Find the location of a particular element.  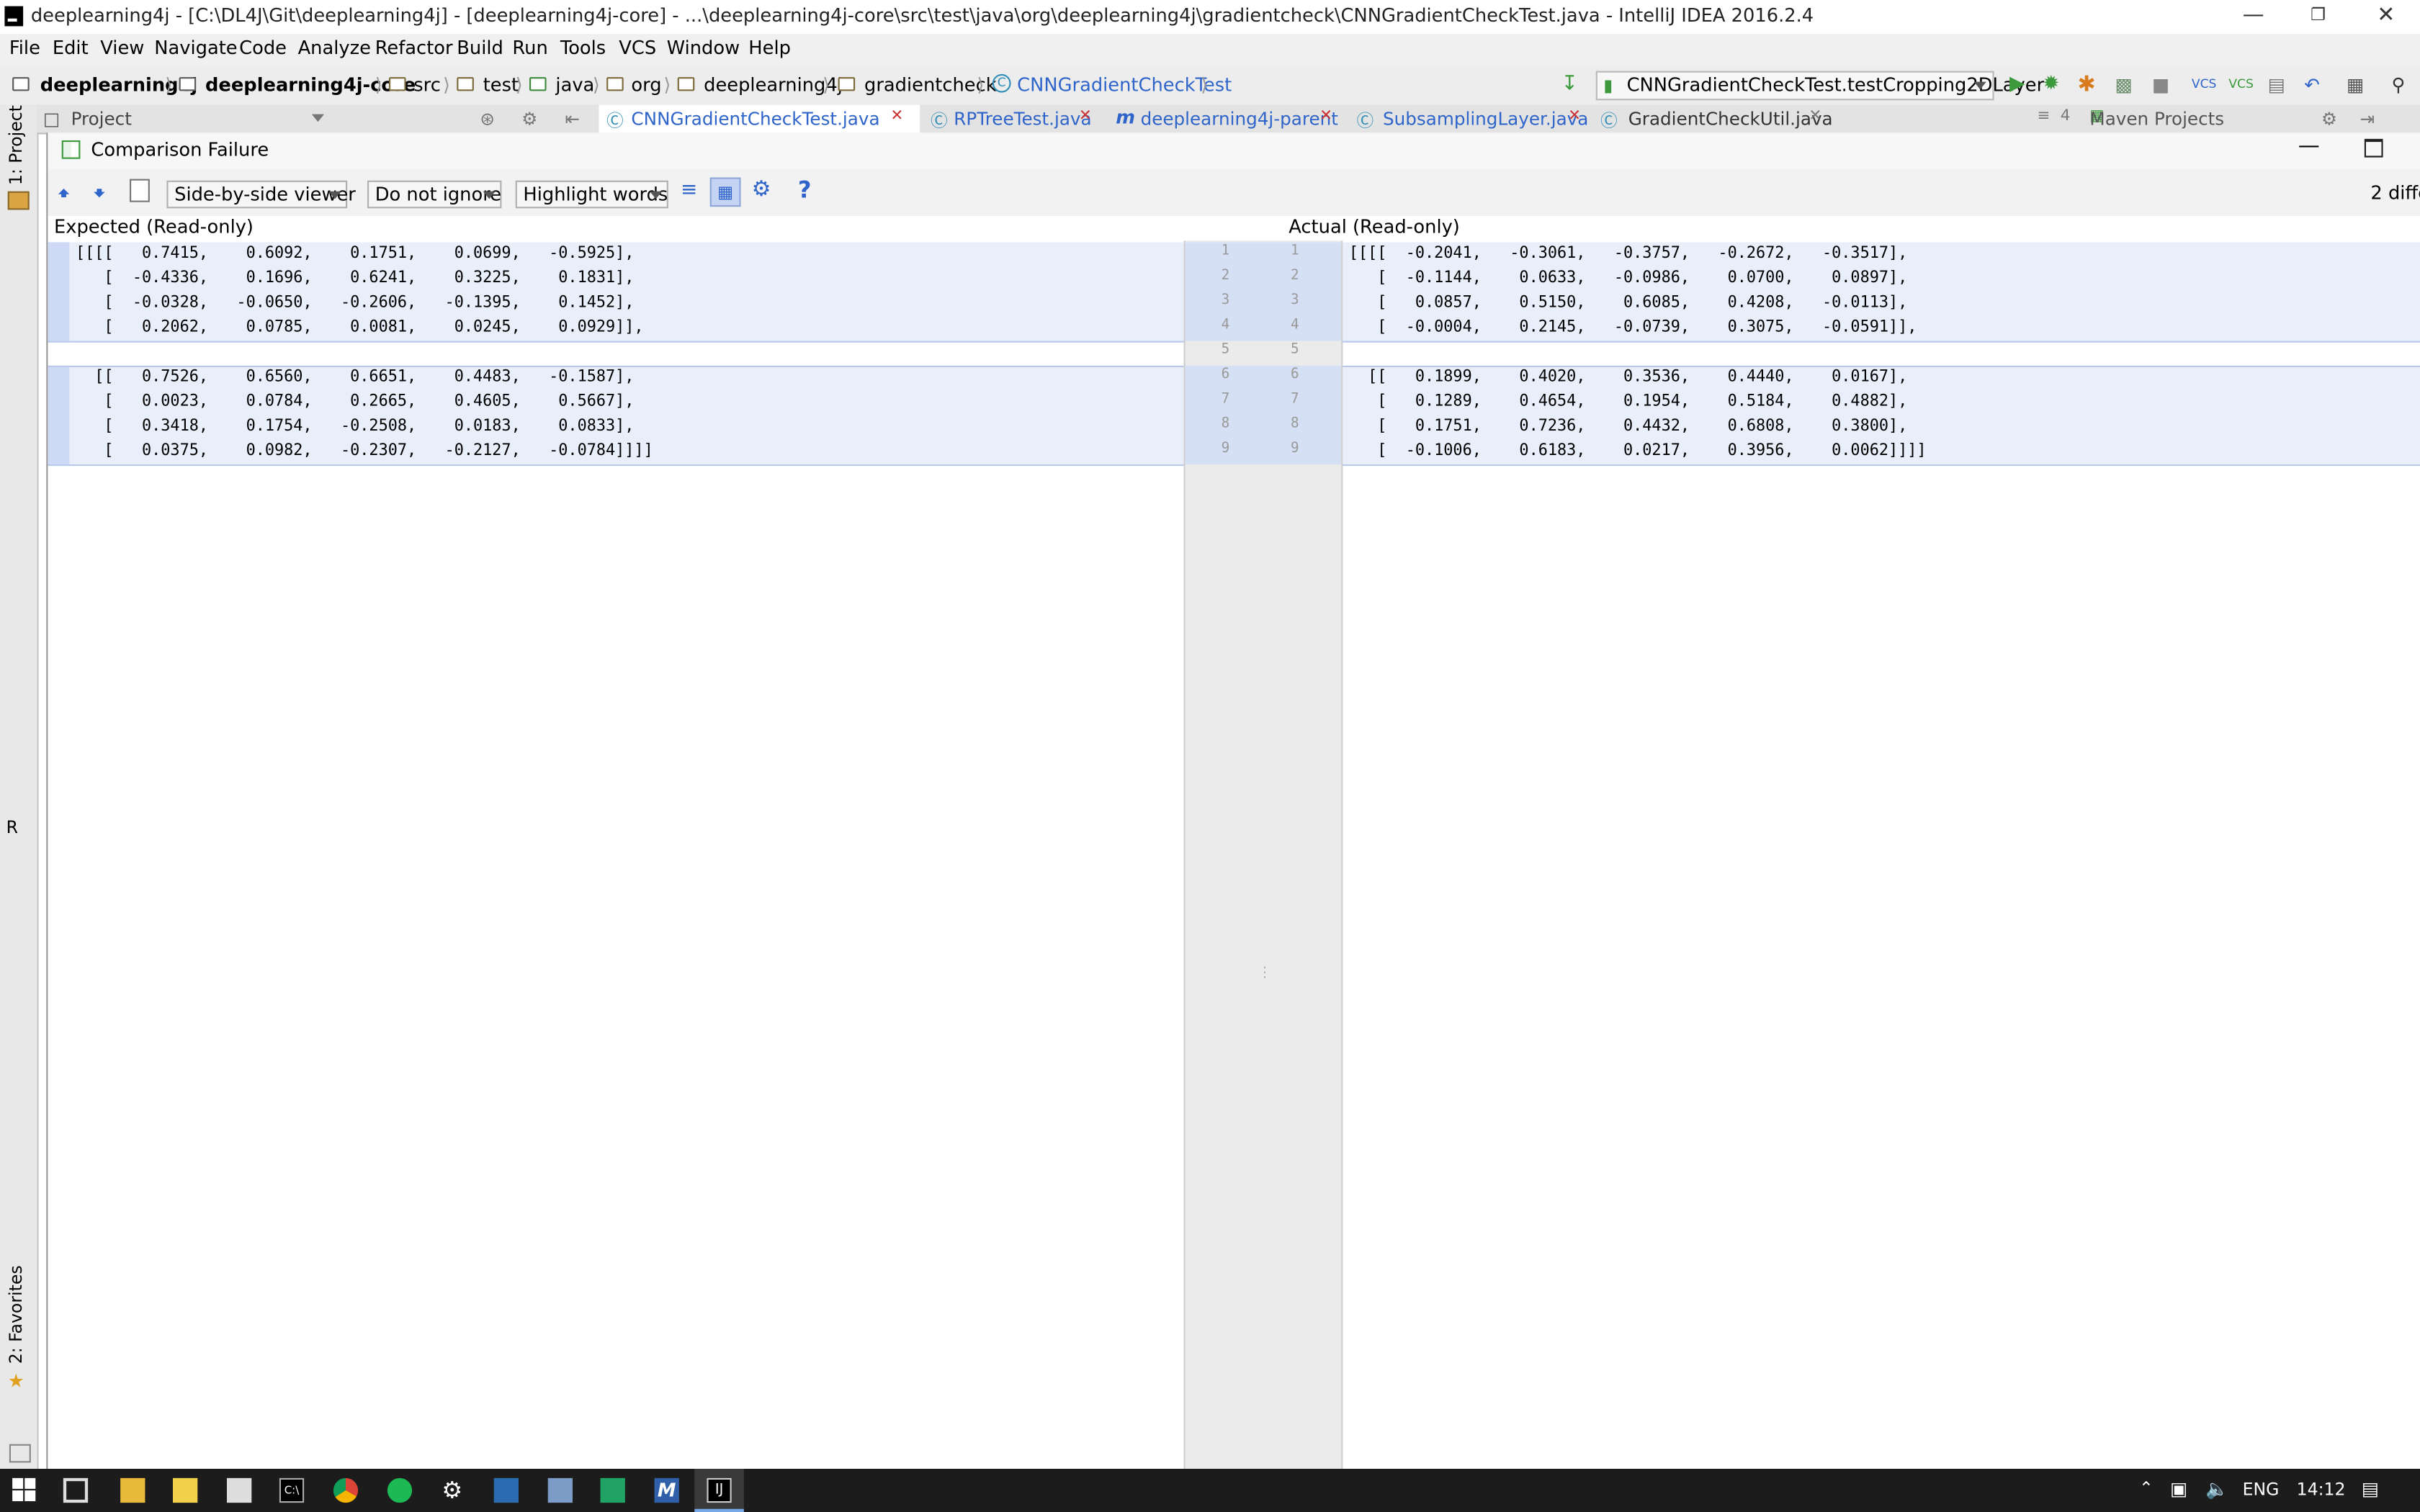

project-structure-icon: ▦ is located at coordinates (2355, 85).